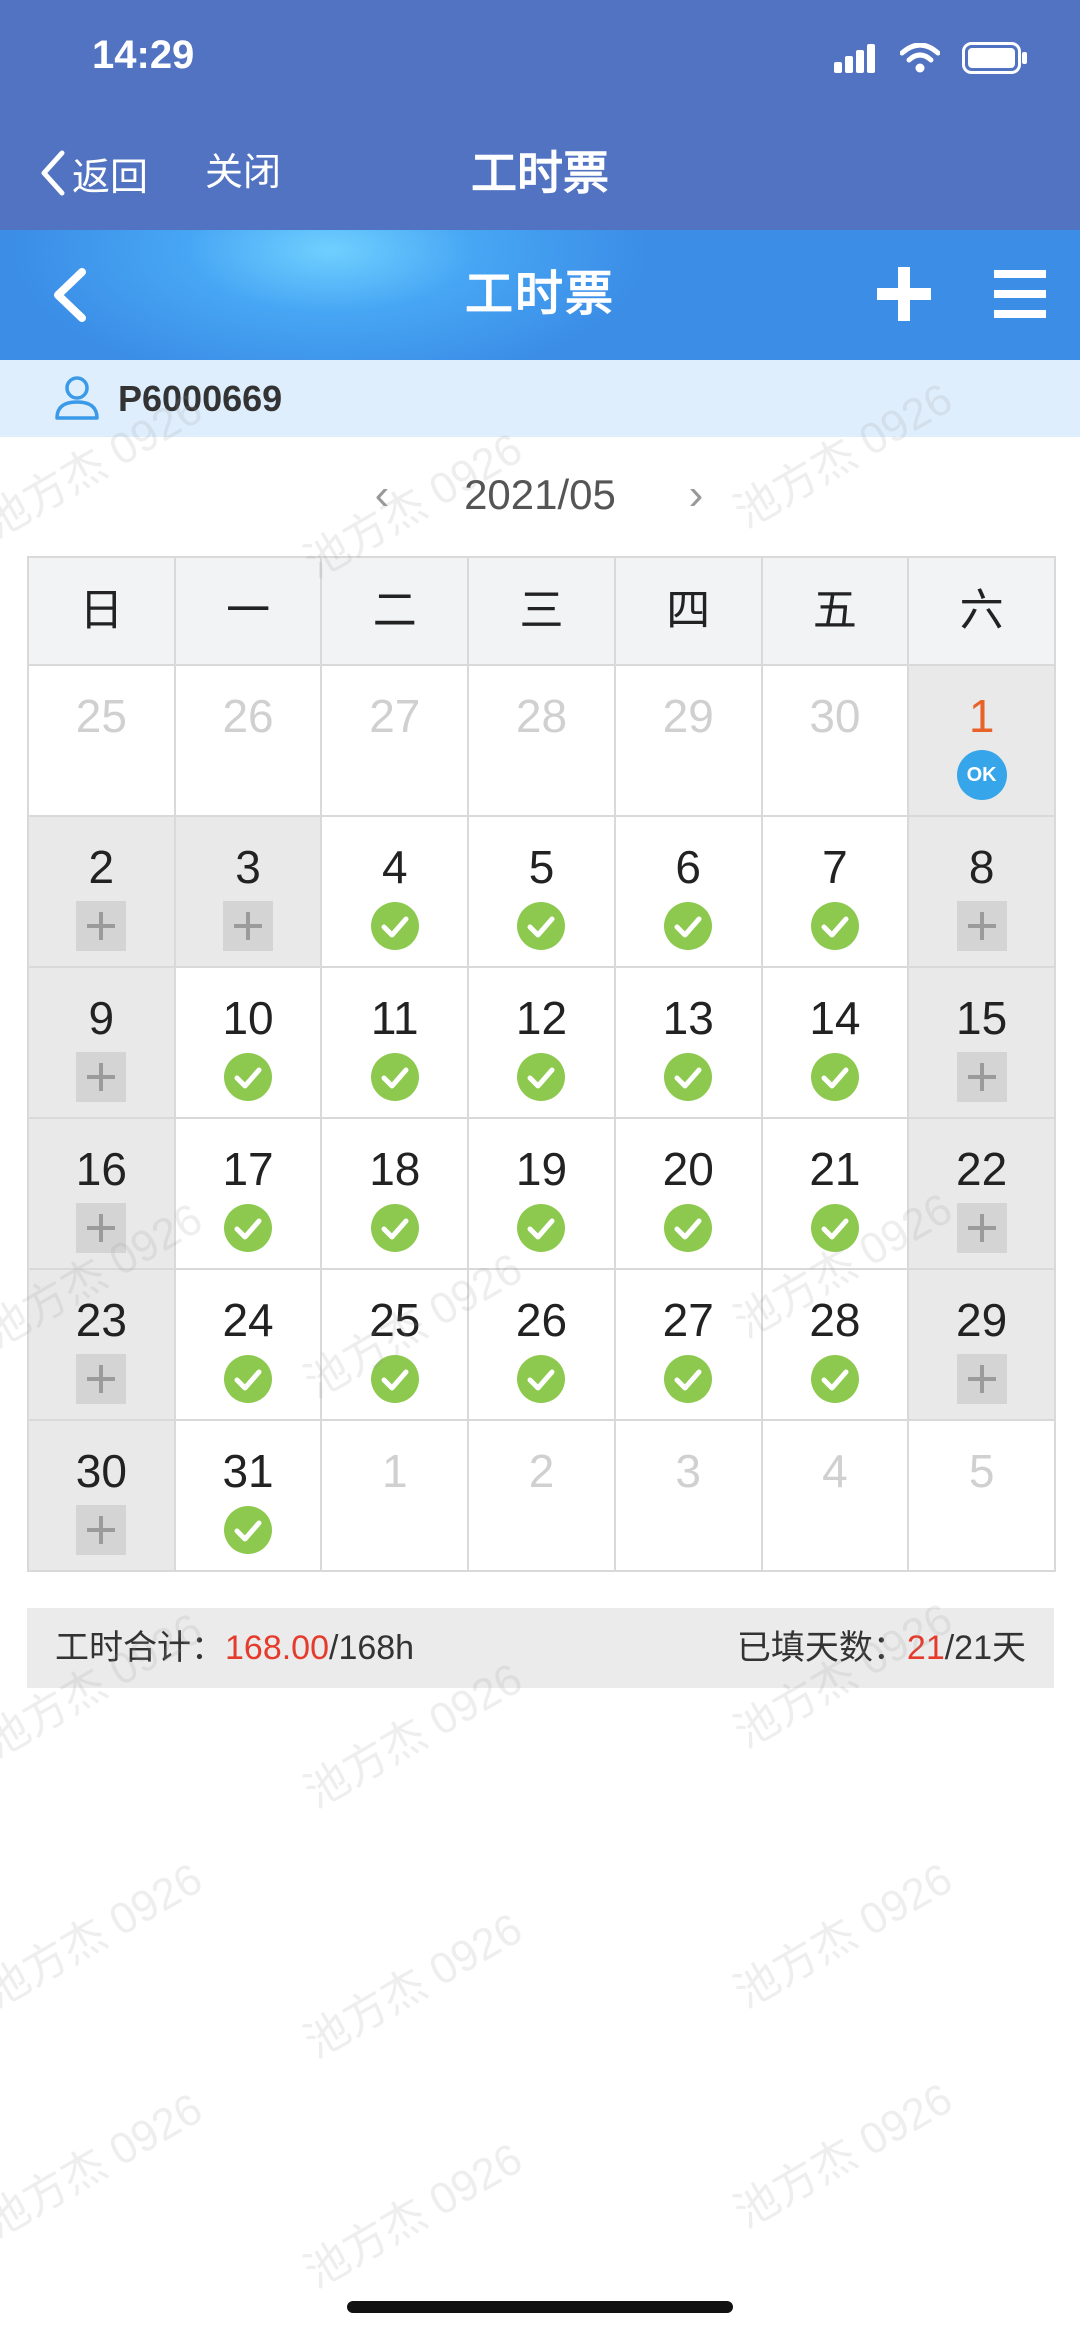 The image size is (1080, 2337). Describe the element at coordinates (1020, 294) in the screenshot. I see `menu-icon` at that location.